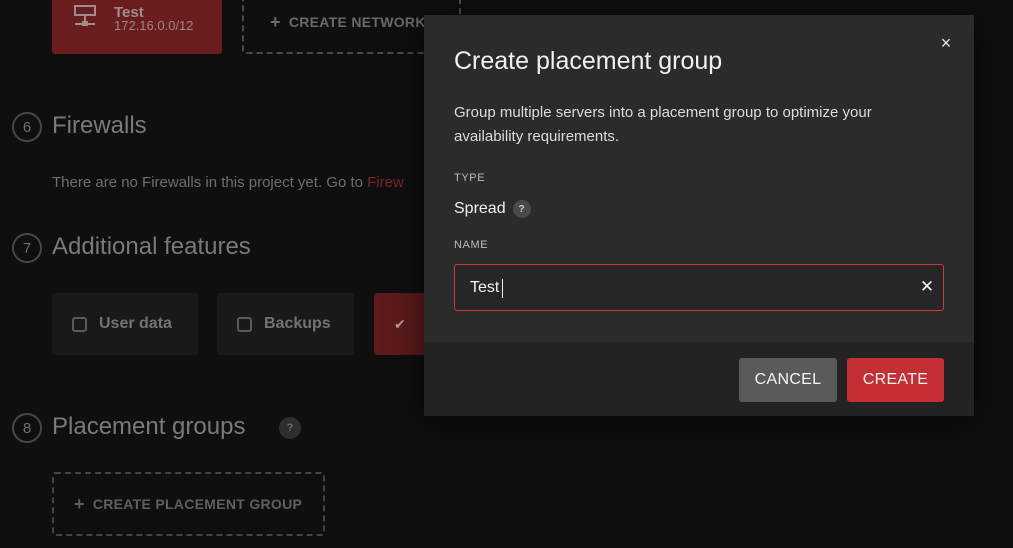 The height and width of the screenshot is (548, 1013). Describe the element at coordinates (685, 287) in the screenshot. I see `name-input` at that location.